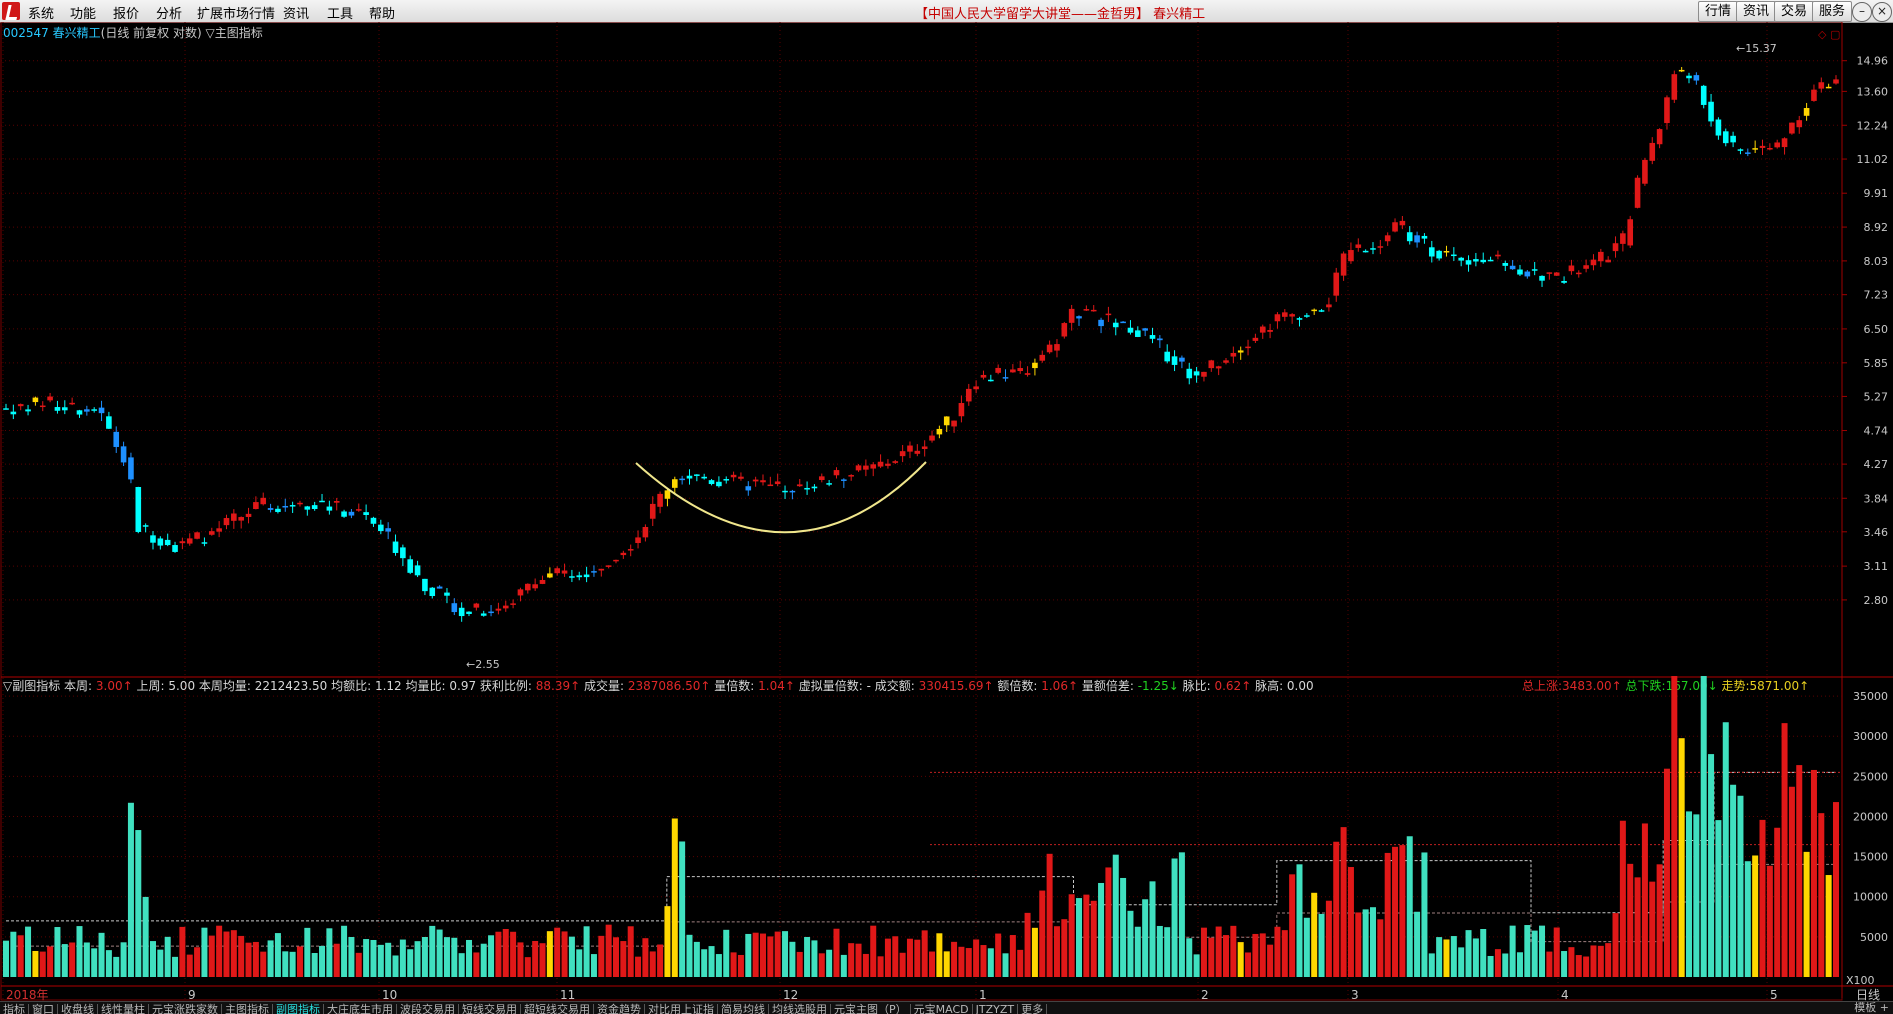 The image size is (1893, 1014). What do you see at coordinates (1862, 12) in the screenshot?
I see `minimize-icon: –` at bounding box center [1862, 12].